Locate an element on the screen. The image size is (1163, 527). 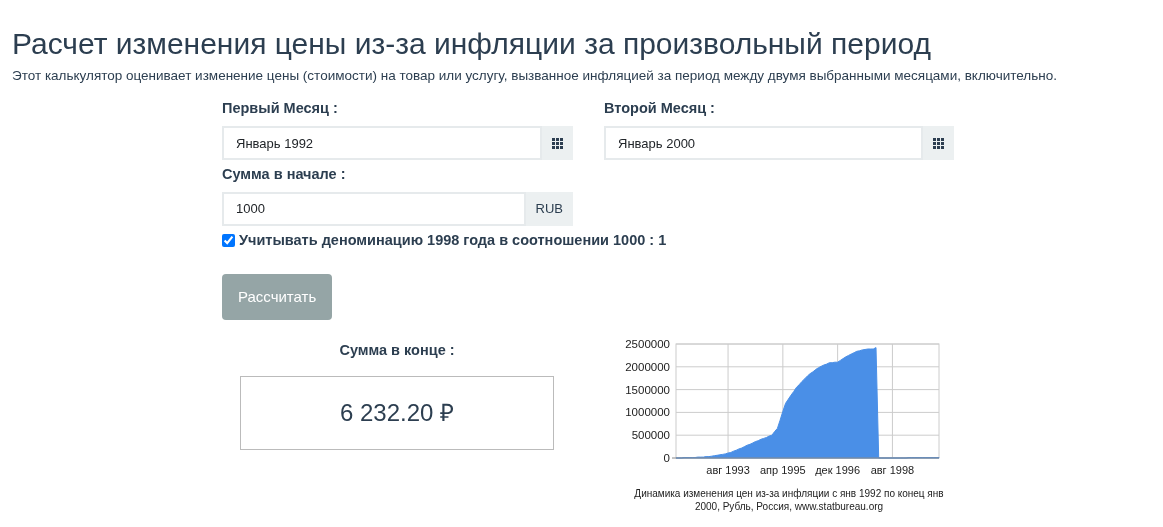
x-tick-label: авг 1993 is located at coordinates (728, 470).